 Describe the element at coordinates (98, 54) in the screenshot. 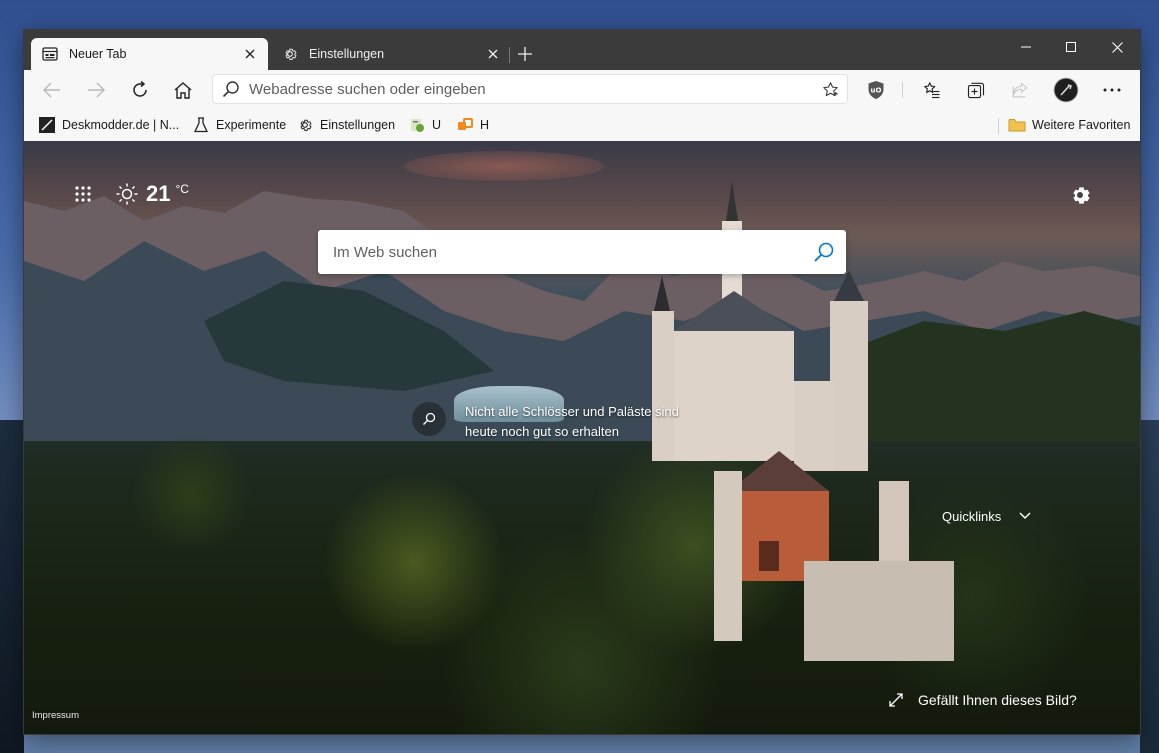

I see `tab-title: Neuer Tab` at that location.